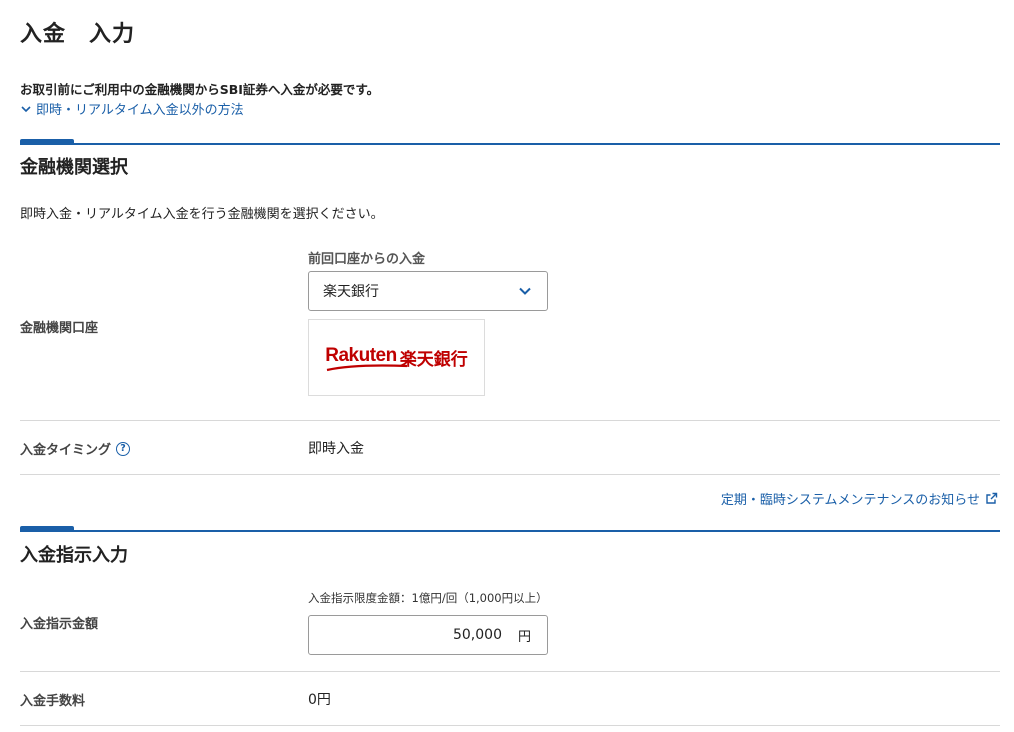 The height and width of the screenshot is (732, 1014). What do you see at coordinates (524, 637) in the screenshot?
I see `amount-unit: 円` at bounding box center [524, 637].